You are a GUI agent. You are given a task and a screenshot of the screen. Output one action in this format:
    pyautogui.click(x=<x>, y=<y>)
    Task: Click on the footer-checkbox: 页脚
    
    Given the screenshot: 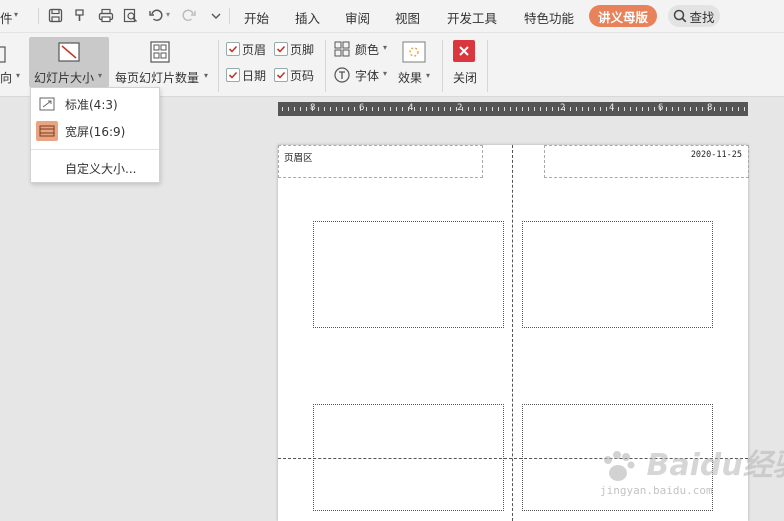 What is the action you would take?
    pyautogui.click(x=296, y=49)
    